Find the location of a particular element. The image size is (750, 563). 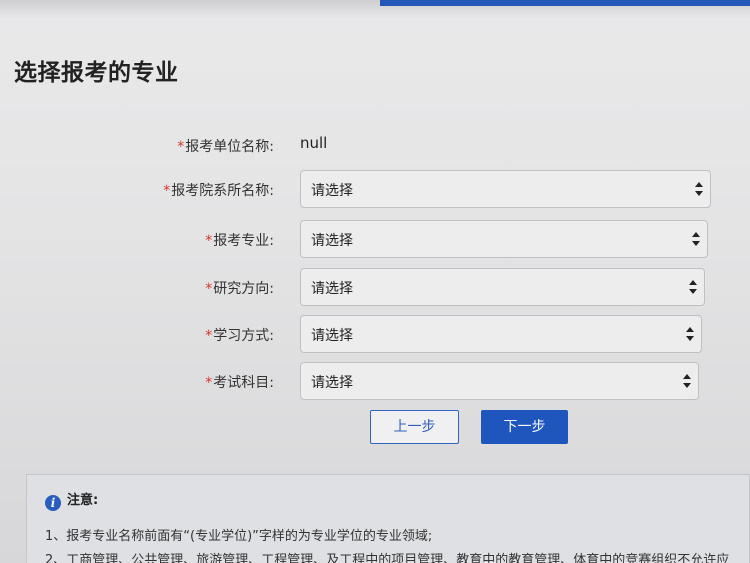

exam-subjects-select-value: 请选择 is located at coordinates (332, 383).